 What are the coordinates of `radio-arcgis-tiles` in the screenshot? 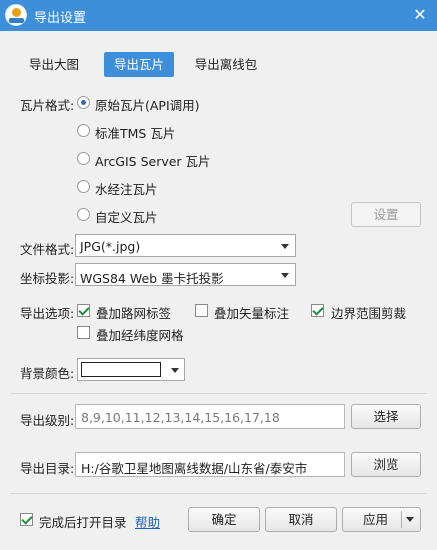 It's located at (83, 158).